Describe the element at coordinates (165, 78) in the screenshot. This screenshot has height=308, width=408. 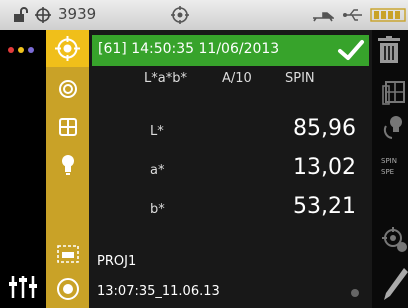
I see `color-space-label: L*a*b*` at that location.